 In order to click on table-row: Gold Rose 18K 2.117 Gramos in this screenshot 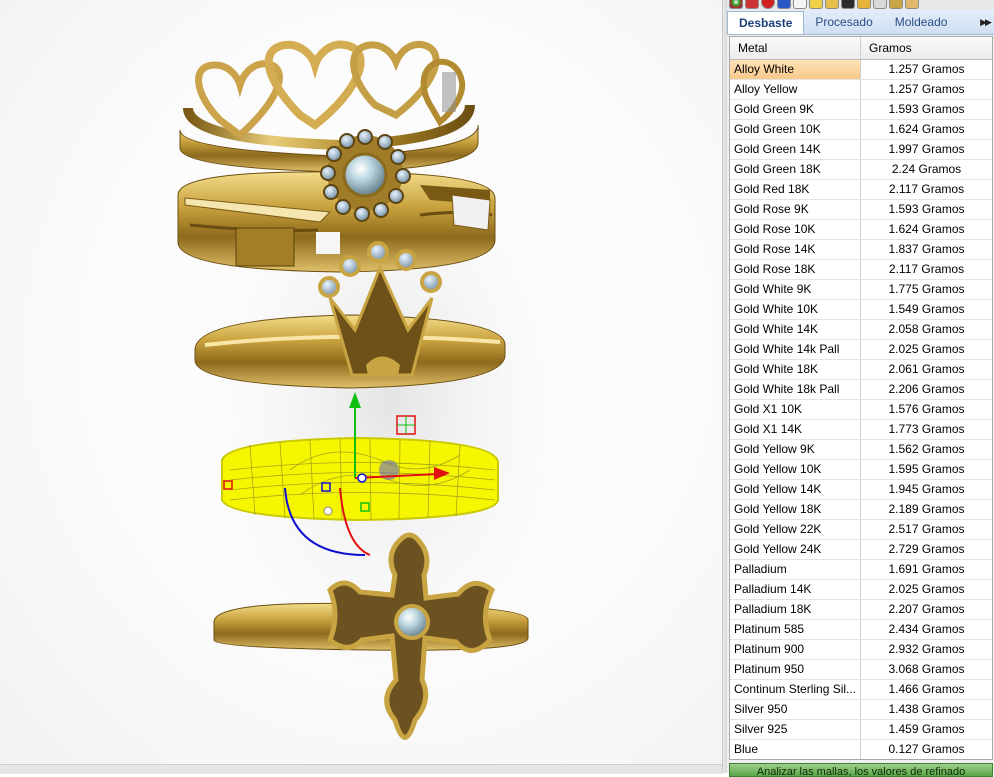, I will do `click(861, 270)`.